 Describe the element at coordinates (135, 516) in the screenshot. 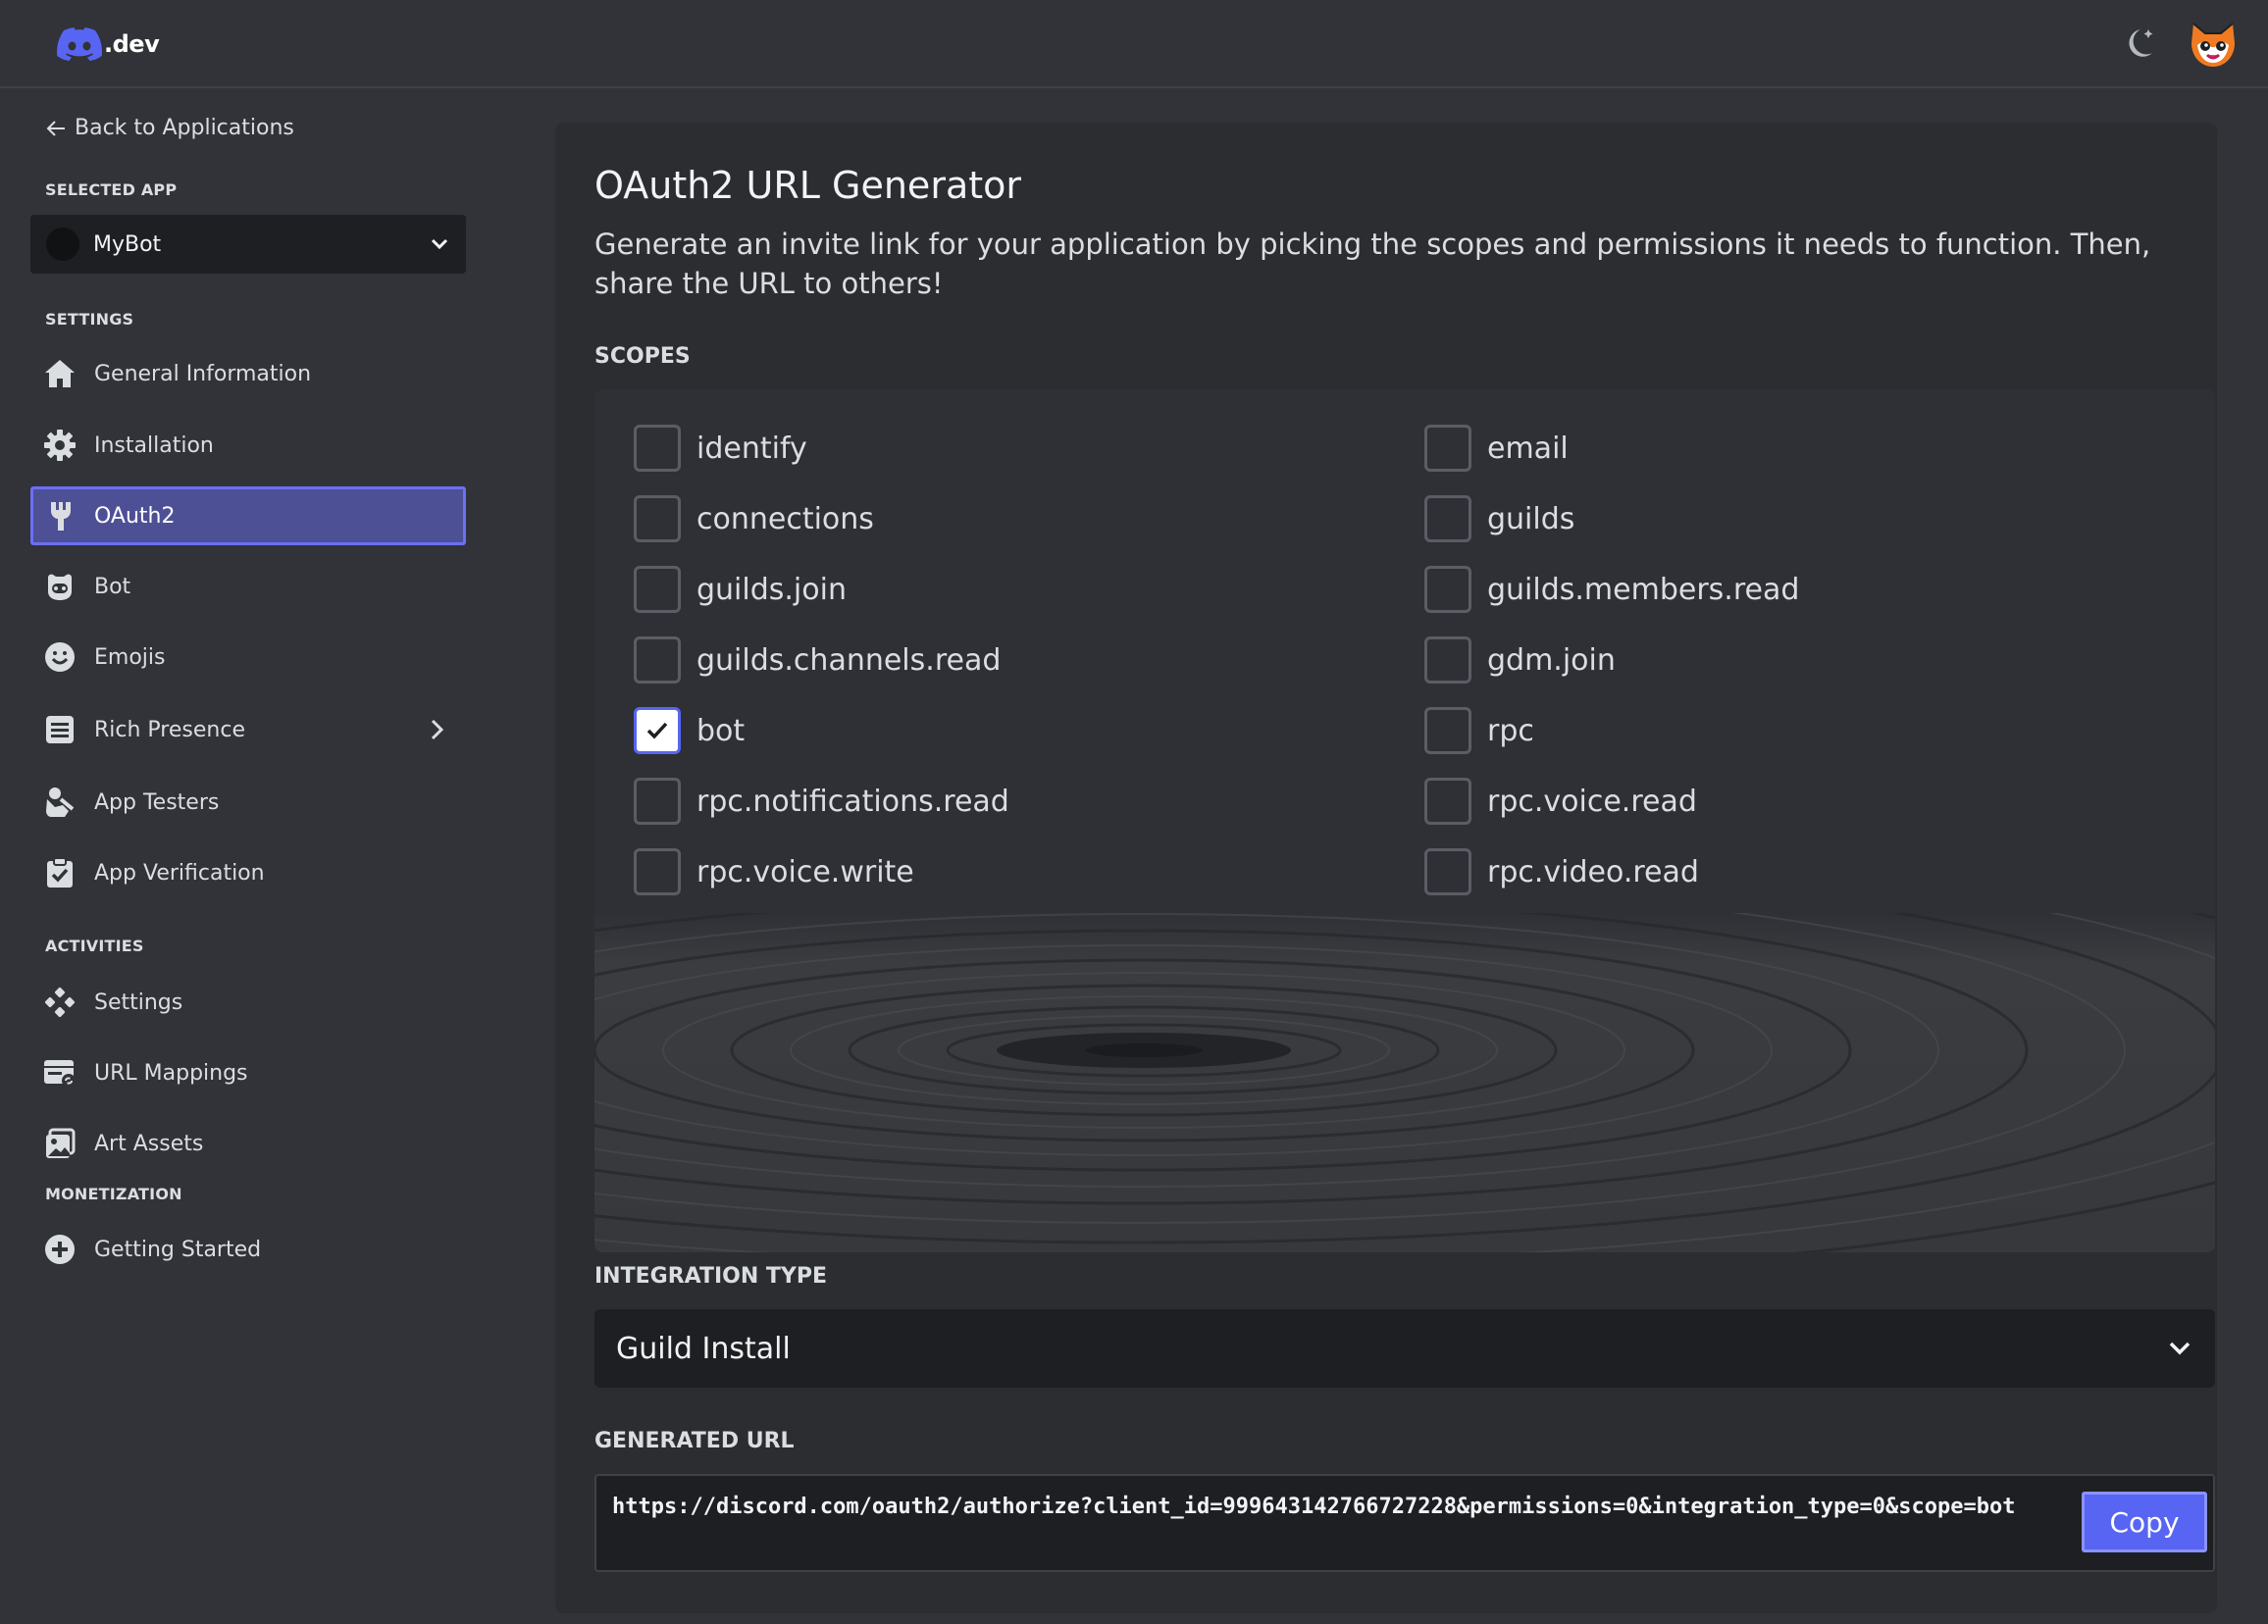

I see `sidebar-item-label: OAuth2` at that location.